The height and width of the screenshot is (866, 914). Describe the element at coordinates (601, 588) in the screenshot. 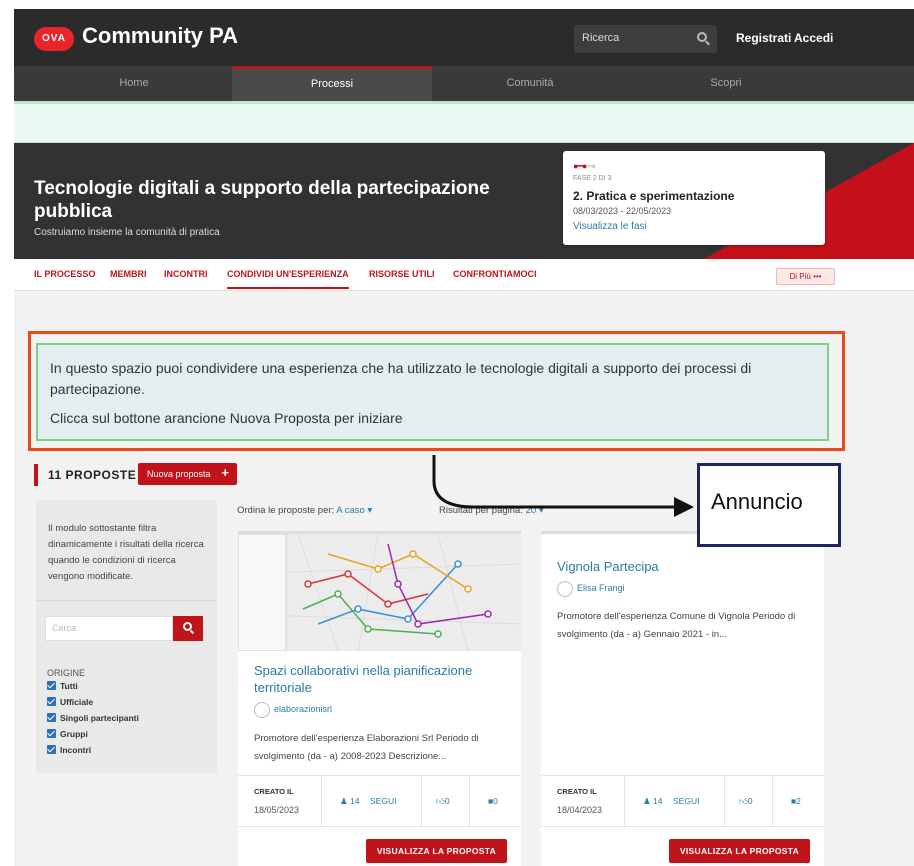

I see `author-name: Elisa Frangi` at that location.